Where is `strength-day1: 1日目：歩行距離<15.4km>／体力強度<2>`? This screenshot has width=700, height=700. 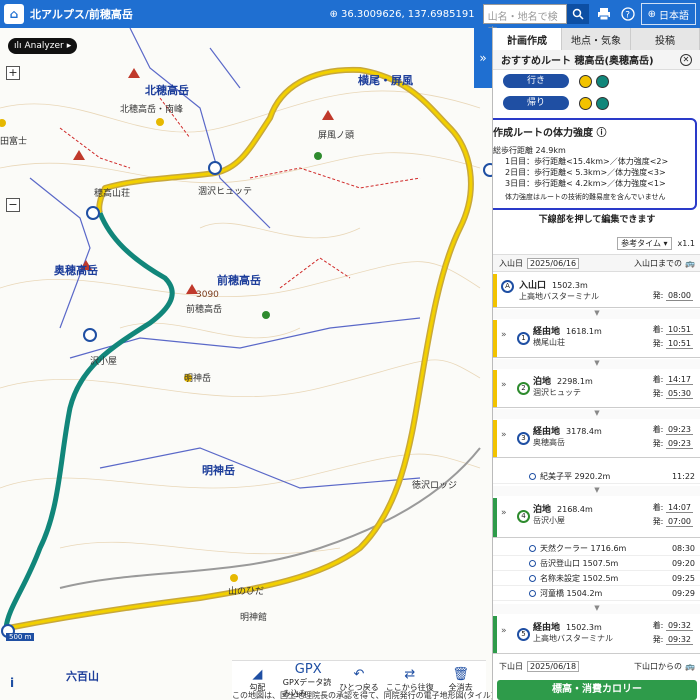
strength-day1: 1日目：歩行距離<15.4km>／体力強度<2> is located at coordinates (587, 161).